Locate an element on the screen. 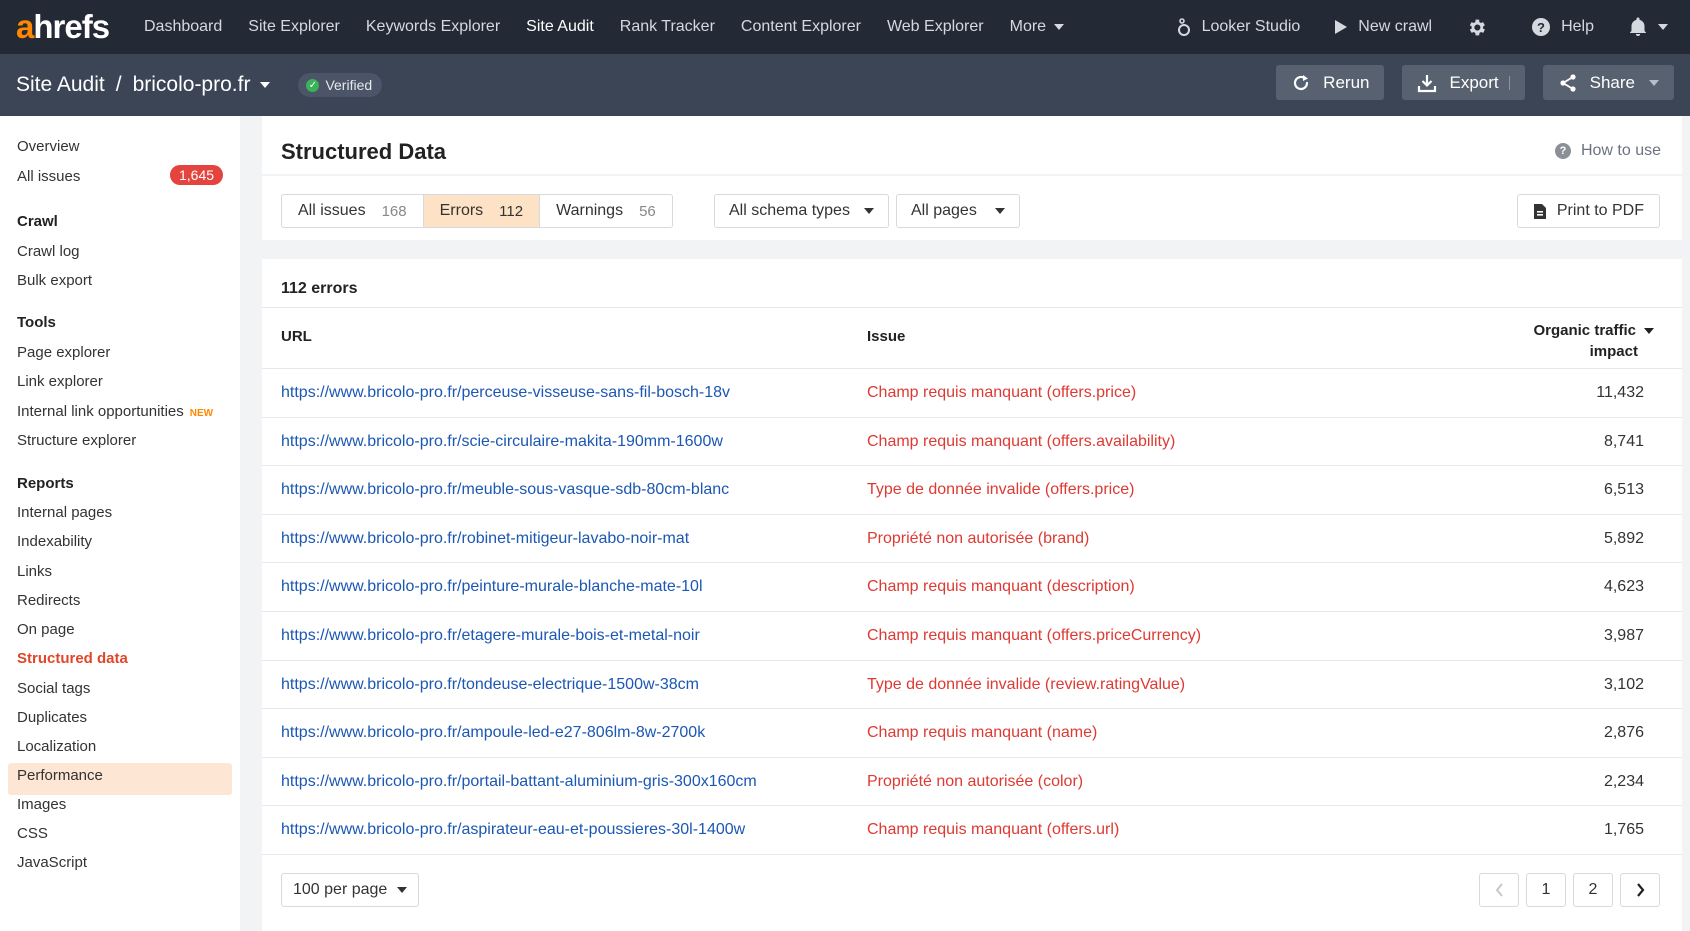  sidebar-item-crawl-log: Crawl log is located at coordinates (48, 251).